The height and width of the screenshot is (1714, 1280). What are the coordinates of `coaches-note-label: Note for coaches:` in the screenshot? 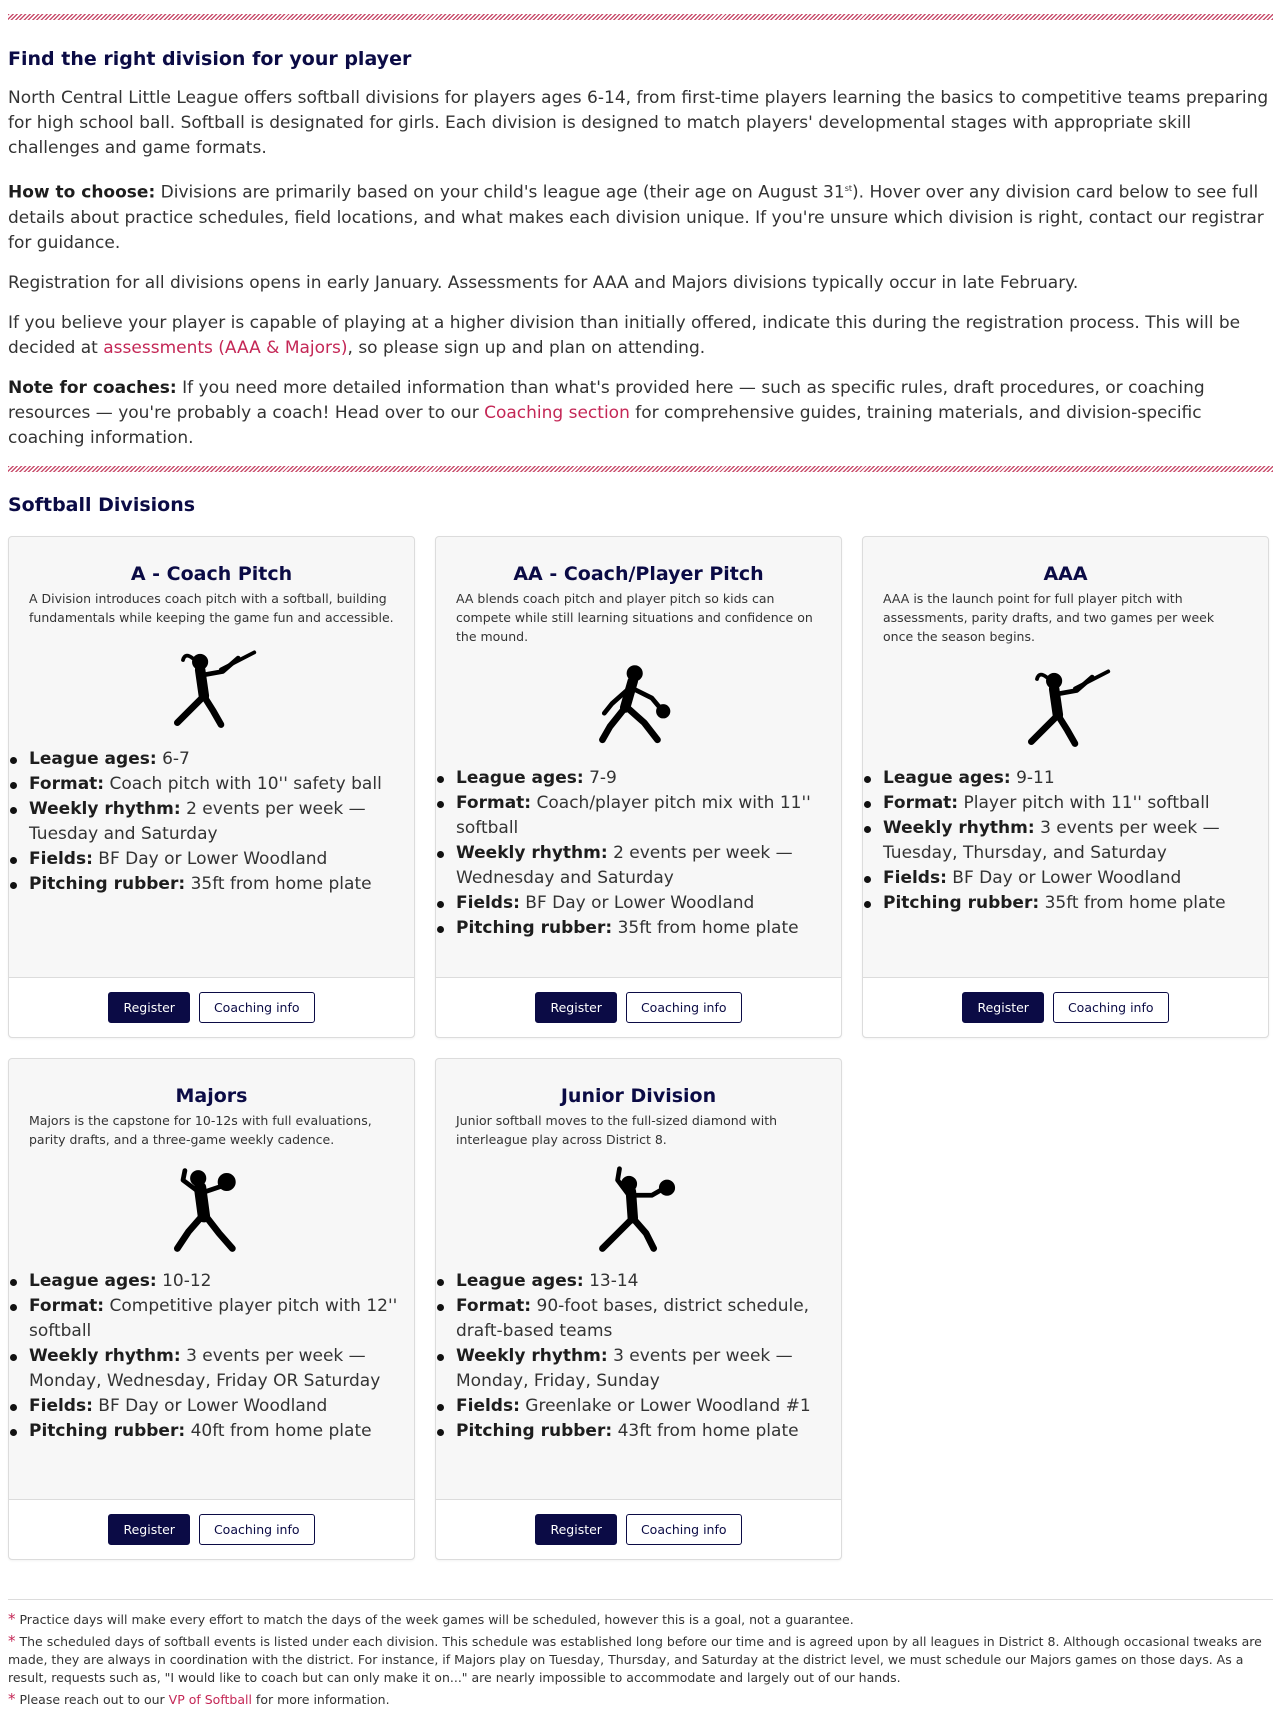 It's located at (92, 387).